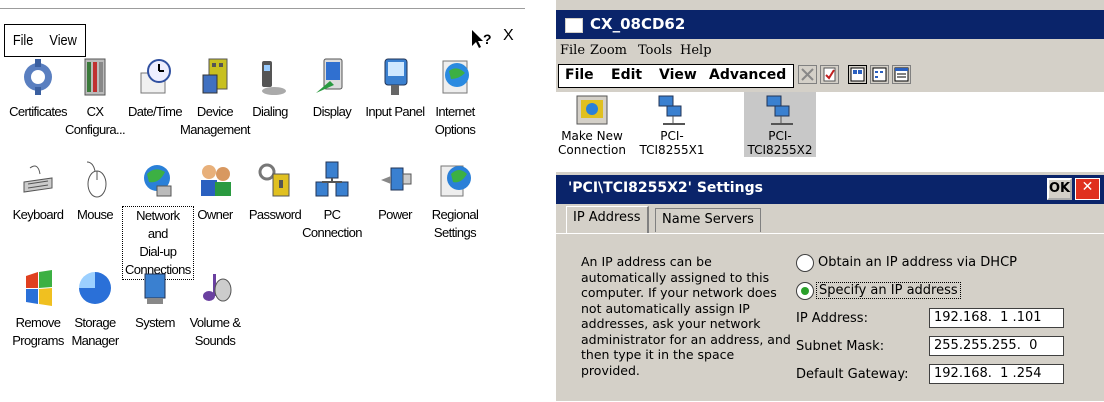 This screenshot has width=1104, height=402. I want to click on owner-icon, so click(215, 180).